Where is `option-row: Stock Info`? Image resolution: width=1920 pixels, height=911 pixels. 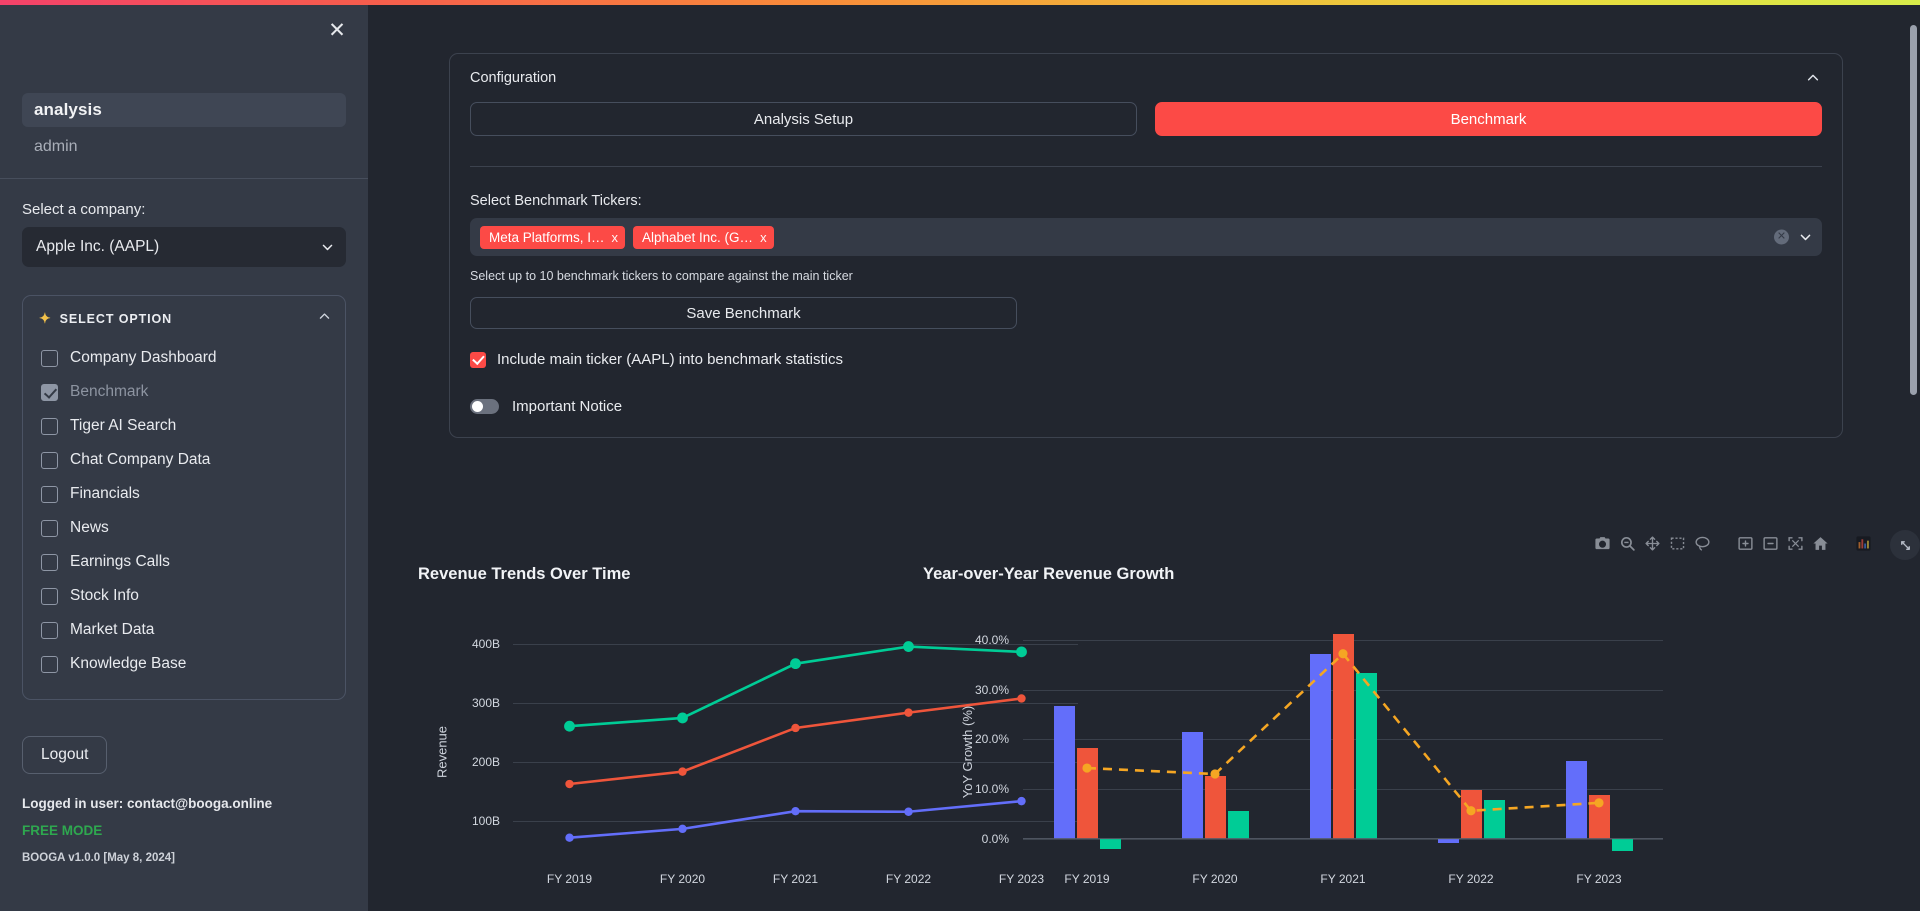
option-row: Stock Info is located at coordinates (184, 596).